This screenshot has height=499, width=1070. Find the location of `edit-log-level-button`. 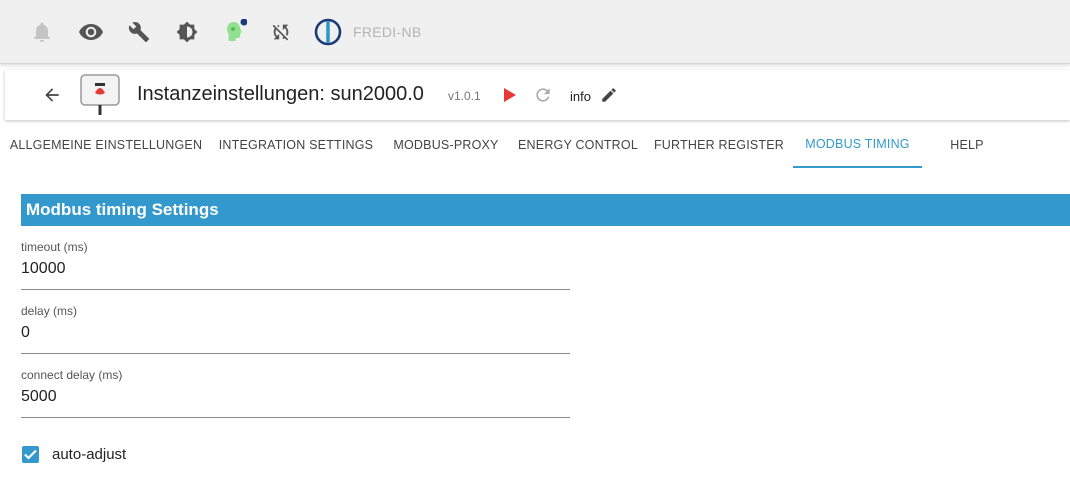

edit-log-level-button is located at coordinates (609, 95).